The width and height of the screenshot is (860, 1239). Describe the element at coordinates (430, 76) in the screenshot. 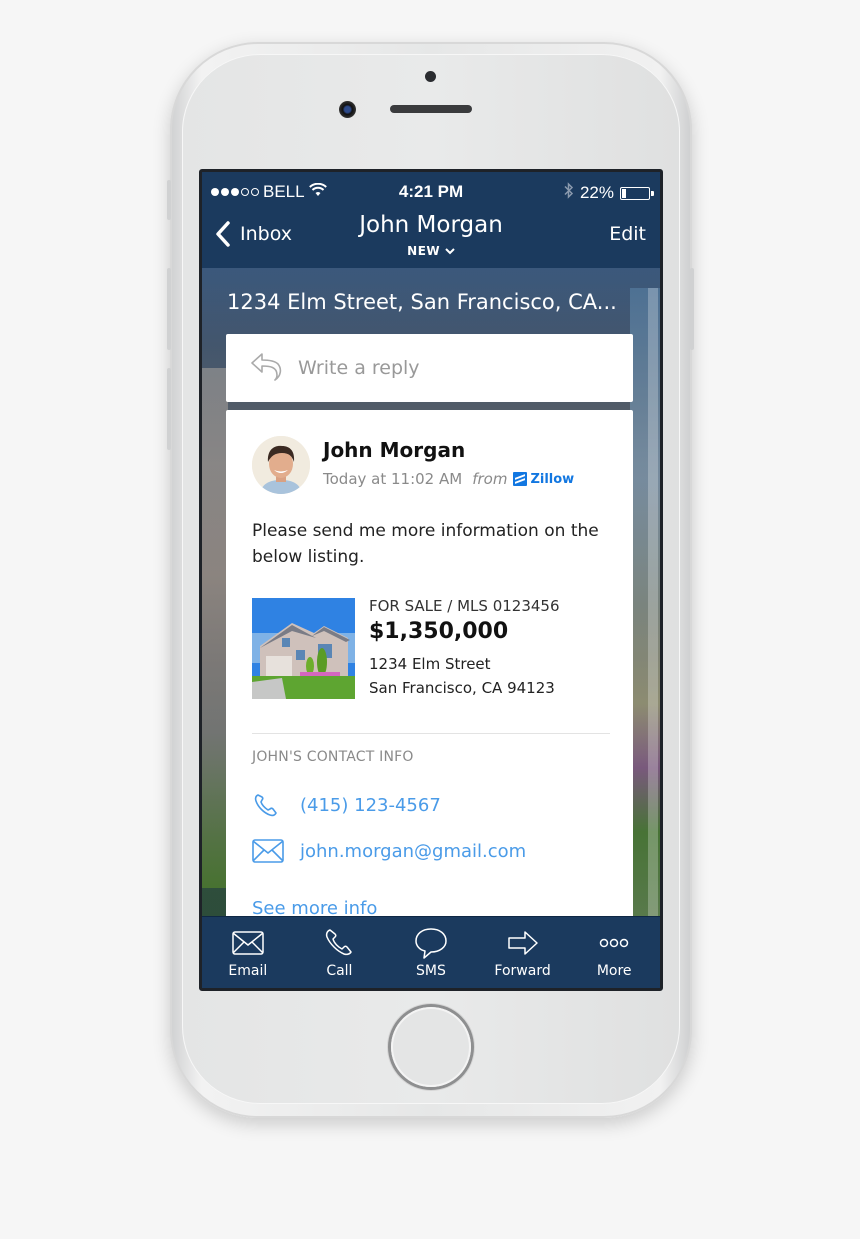

I see `proximity-sensor` at that location.